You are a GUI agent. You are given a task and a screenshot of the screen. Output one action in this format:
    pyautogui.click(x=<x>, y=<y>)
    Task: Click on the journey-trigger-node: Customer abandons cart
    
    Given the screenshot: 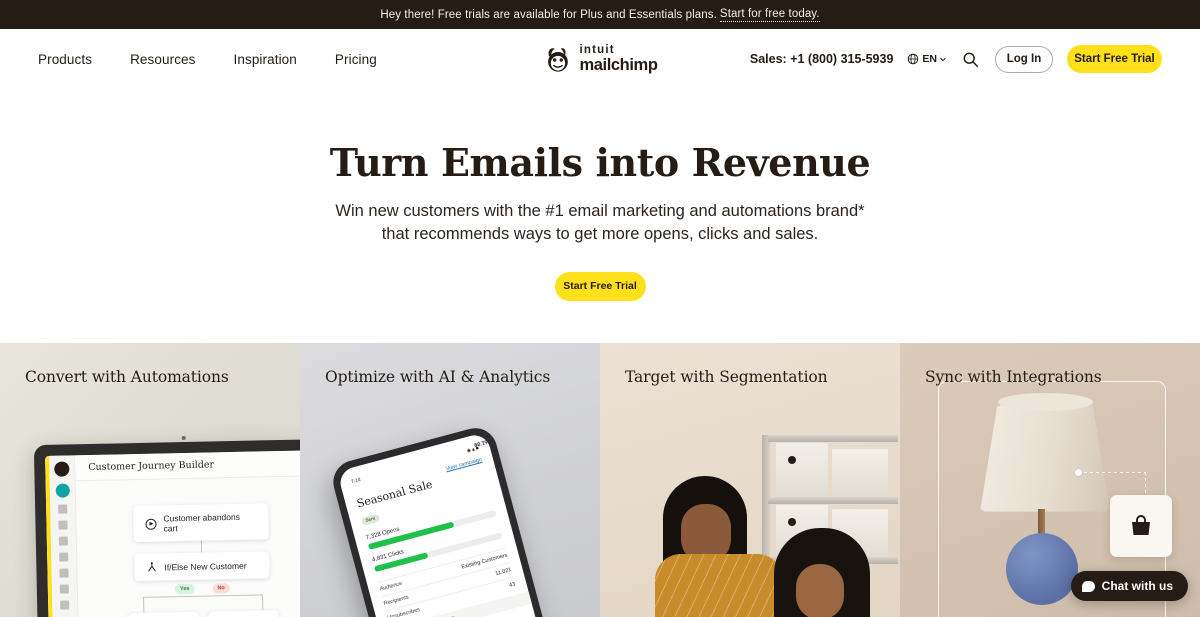 What is the action you would take?
    pyautogui.click(x=201, y=522)
    